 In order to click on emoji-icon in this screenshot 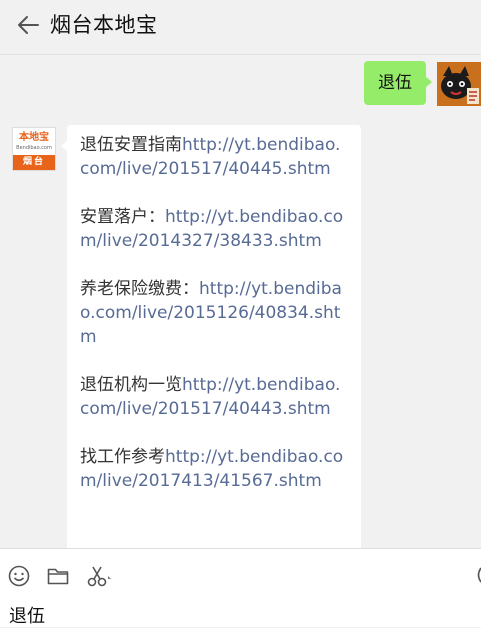, I will do `click(19, 576)`.